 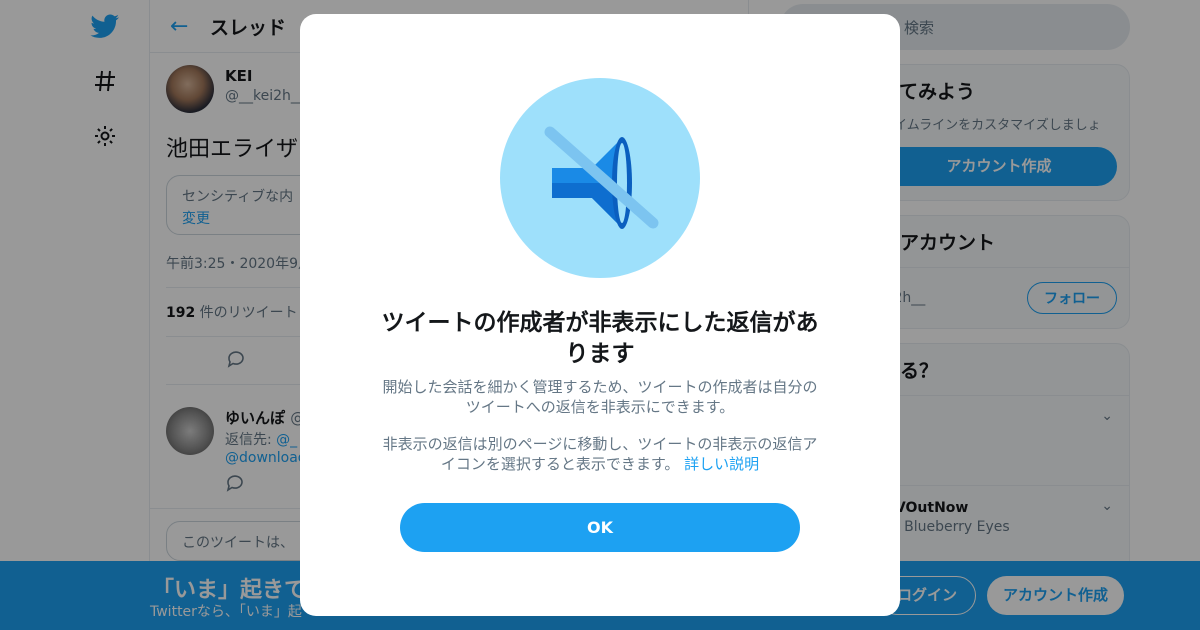 I want to click on ok-button: OK, so click(x=600, y=527).